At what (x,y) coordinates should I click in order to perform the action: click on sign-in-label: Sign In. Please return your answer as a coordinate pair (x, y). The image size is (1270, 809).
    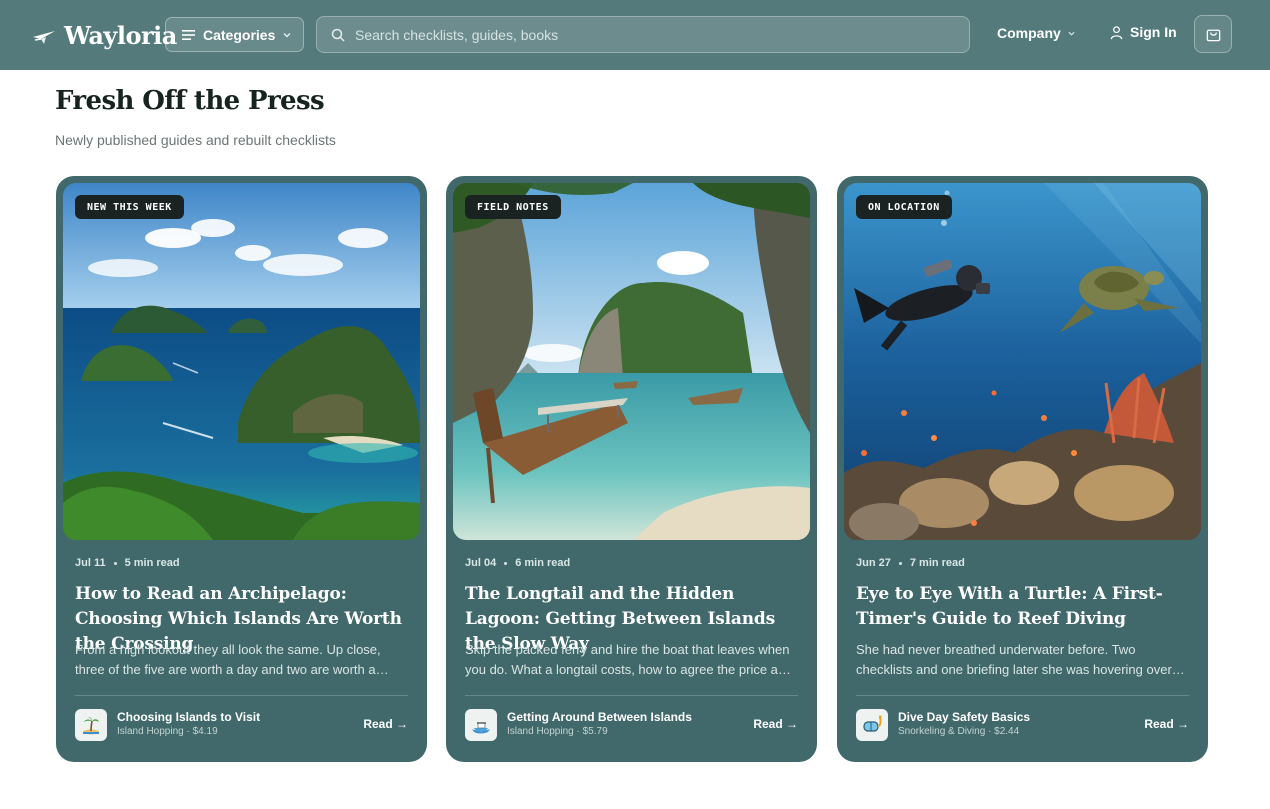
    Looking at the image, I should click on (1153, 32).